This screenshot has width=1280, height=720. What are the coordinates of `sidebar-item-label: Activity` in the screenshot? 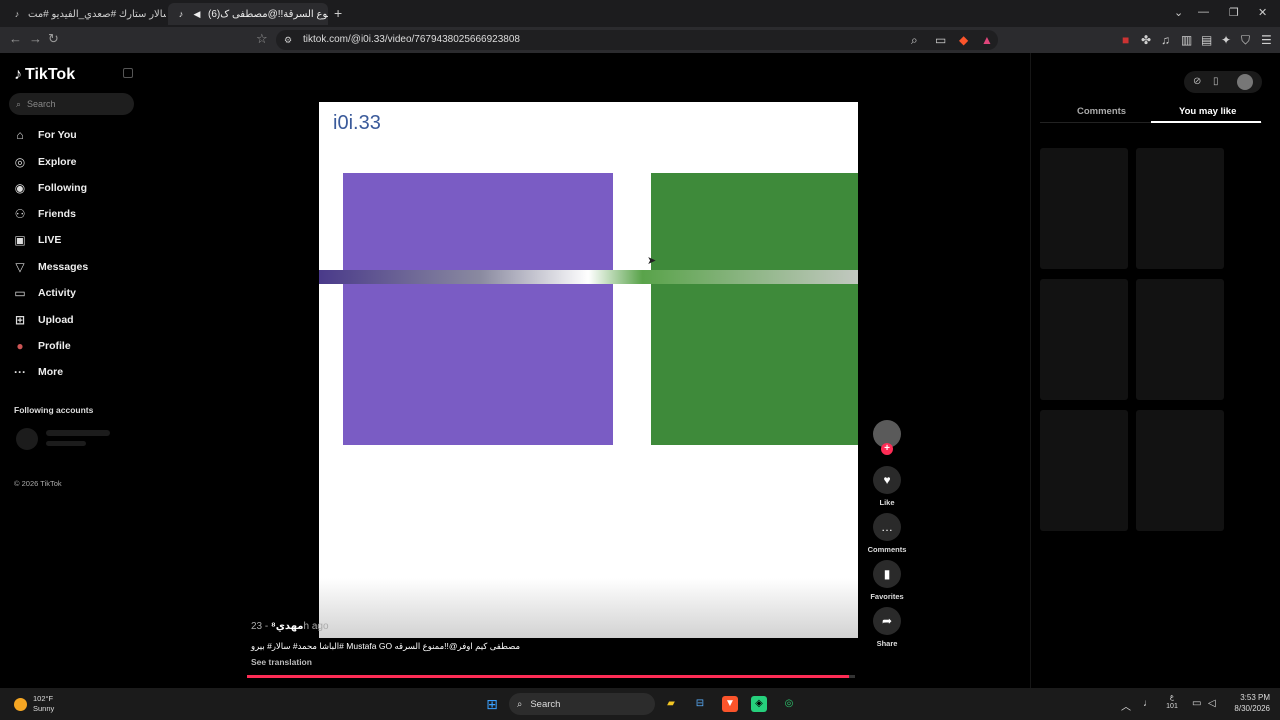 It's located at (57, 293).